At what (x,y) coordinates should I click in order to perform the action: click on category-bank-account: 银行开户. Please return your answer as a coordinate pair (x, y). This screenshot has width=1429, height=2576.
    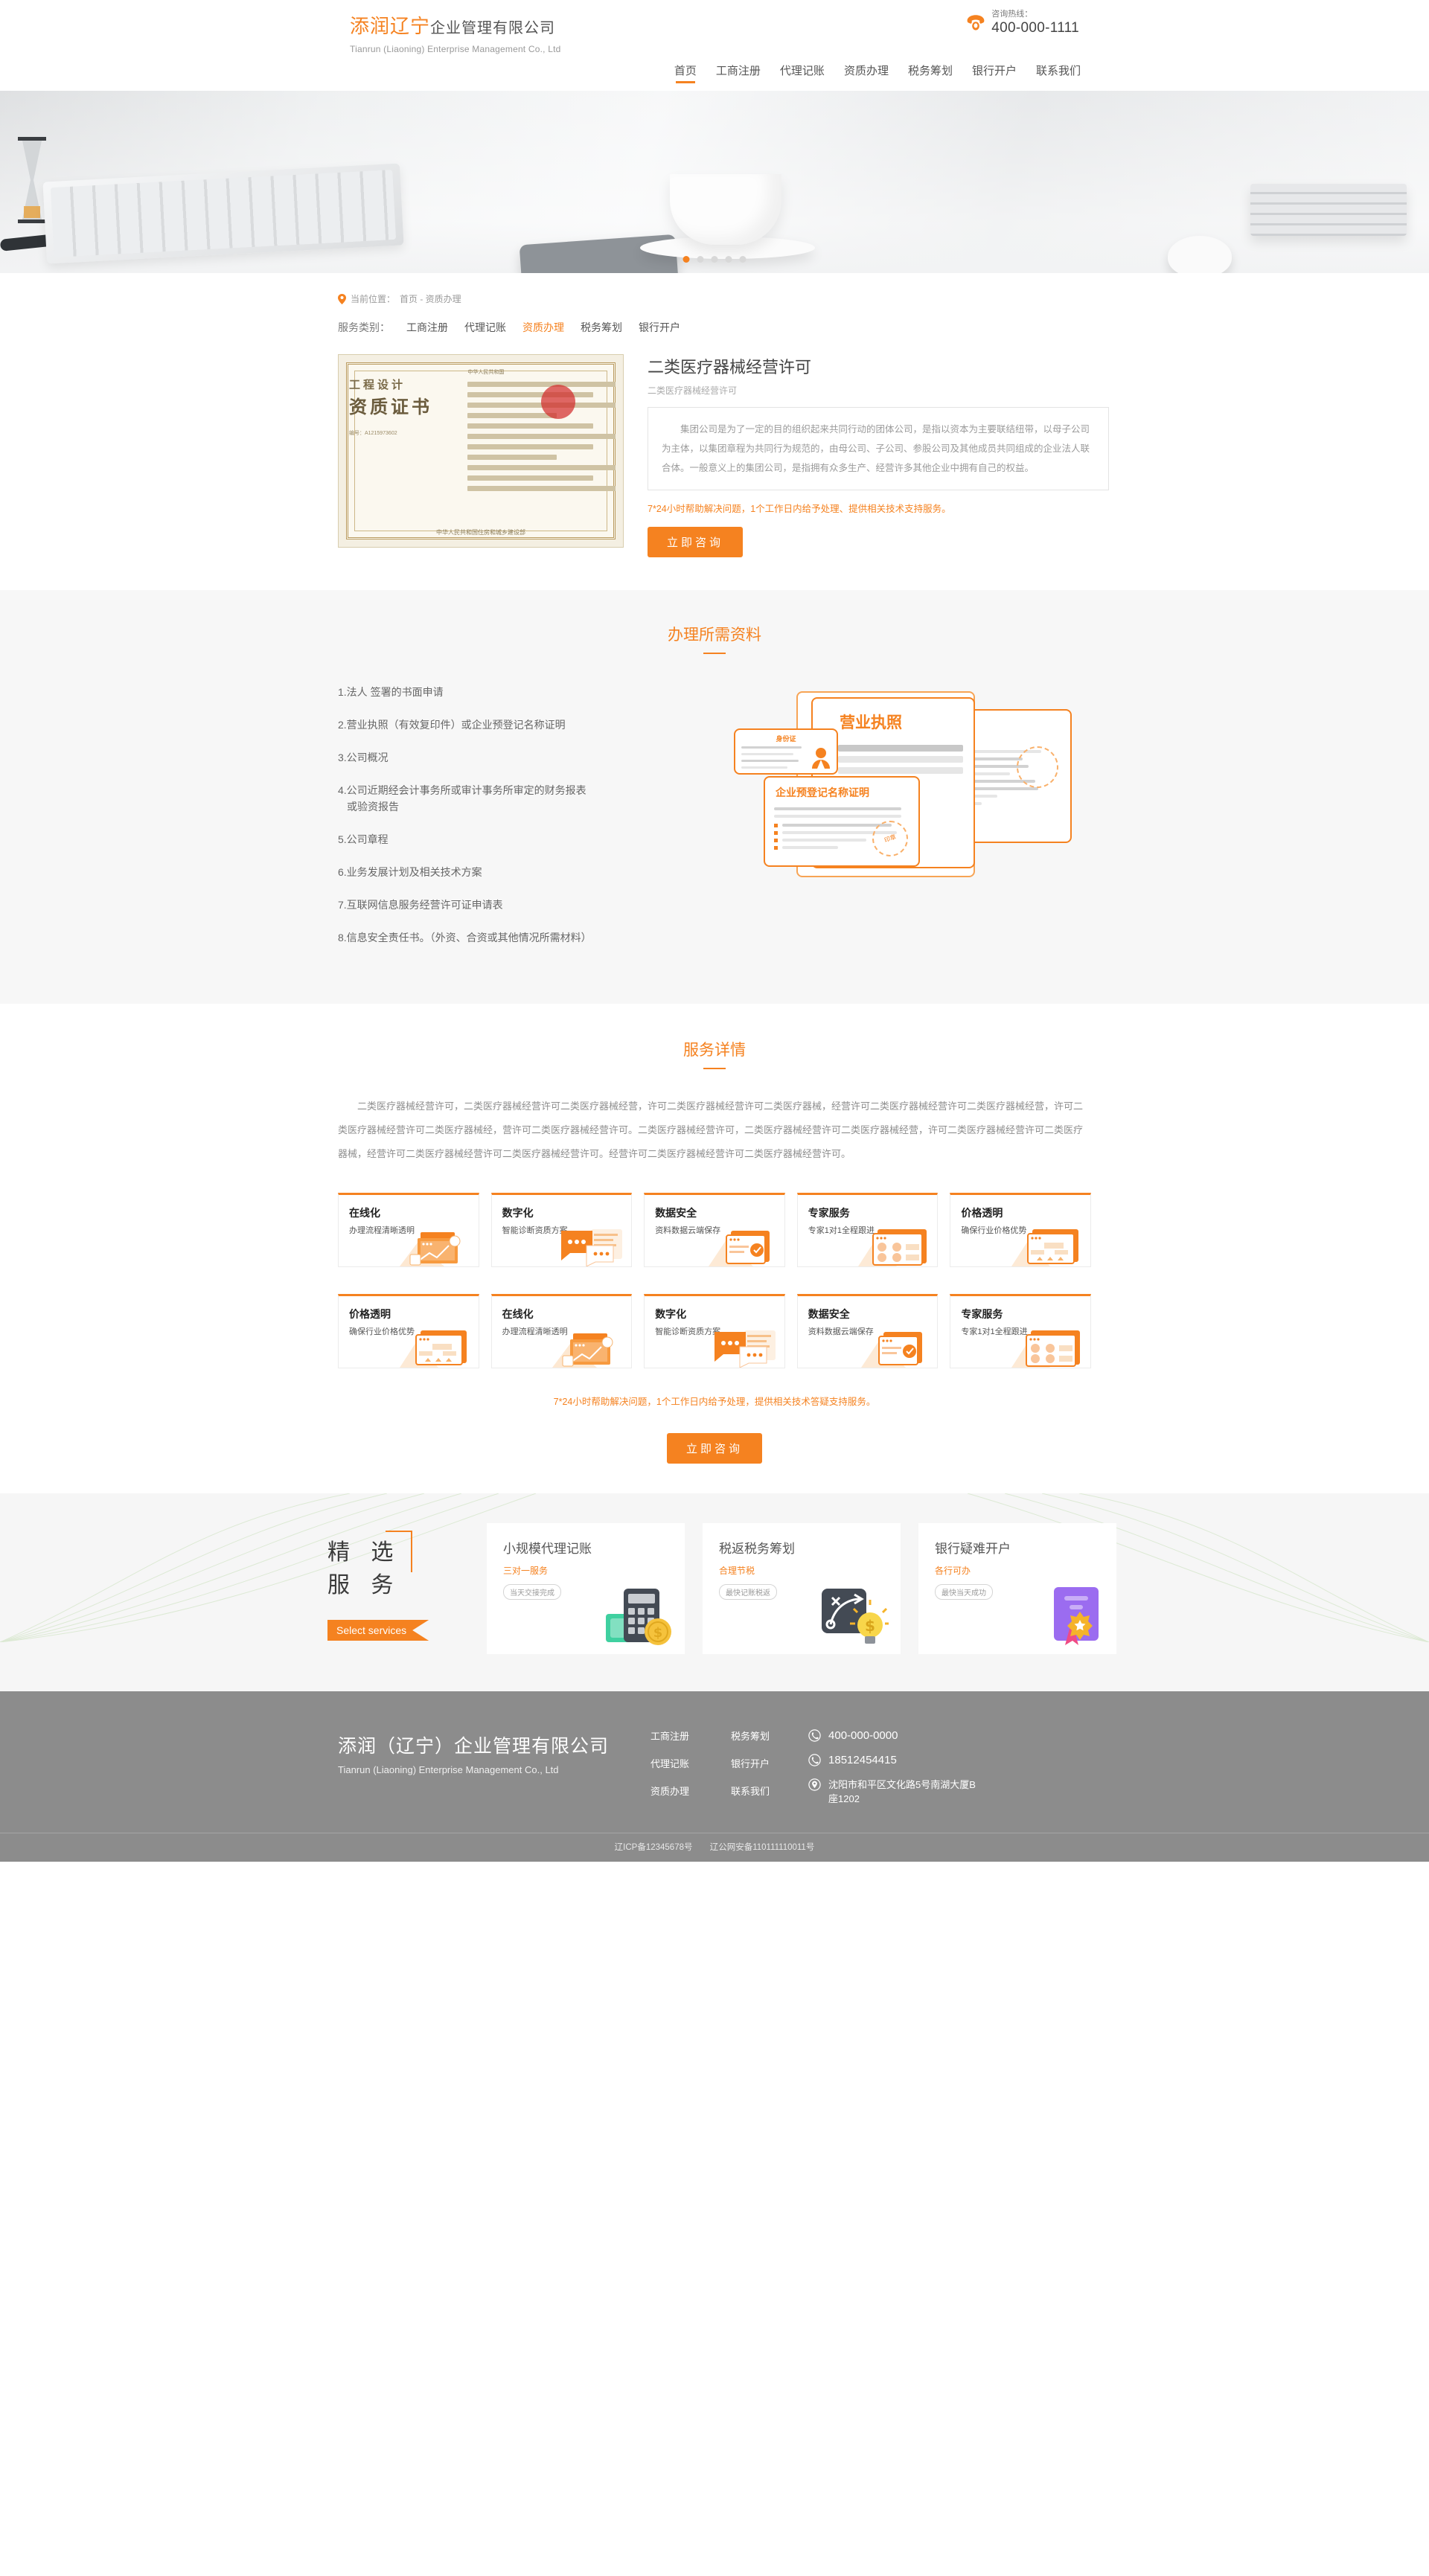
    Looking at the image, I should click on (659, 327).